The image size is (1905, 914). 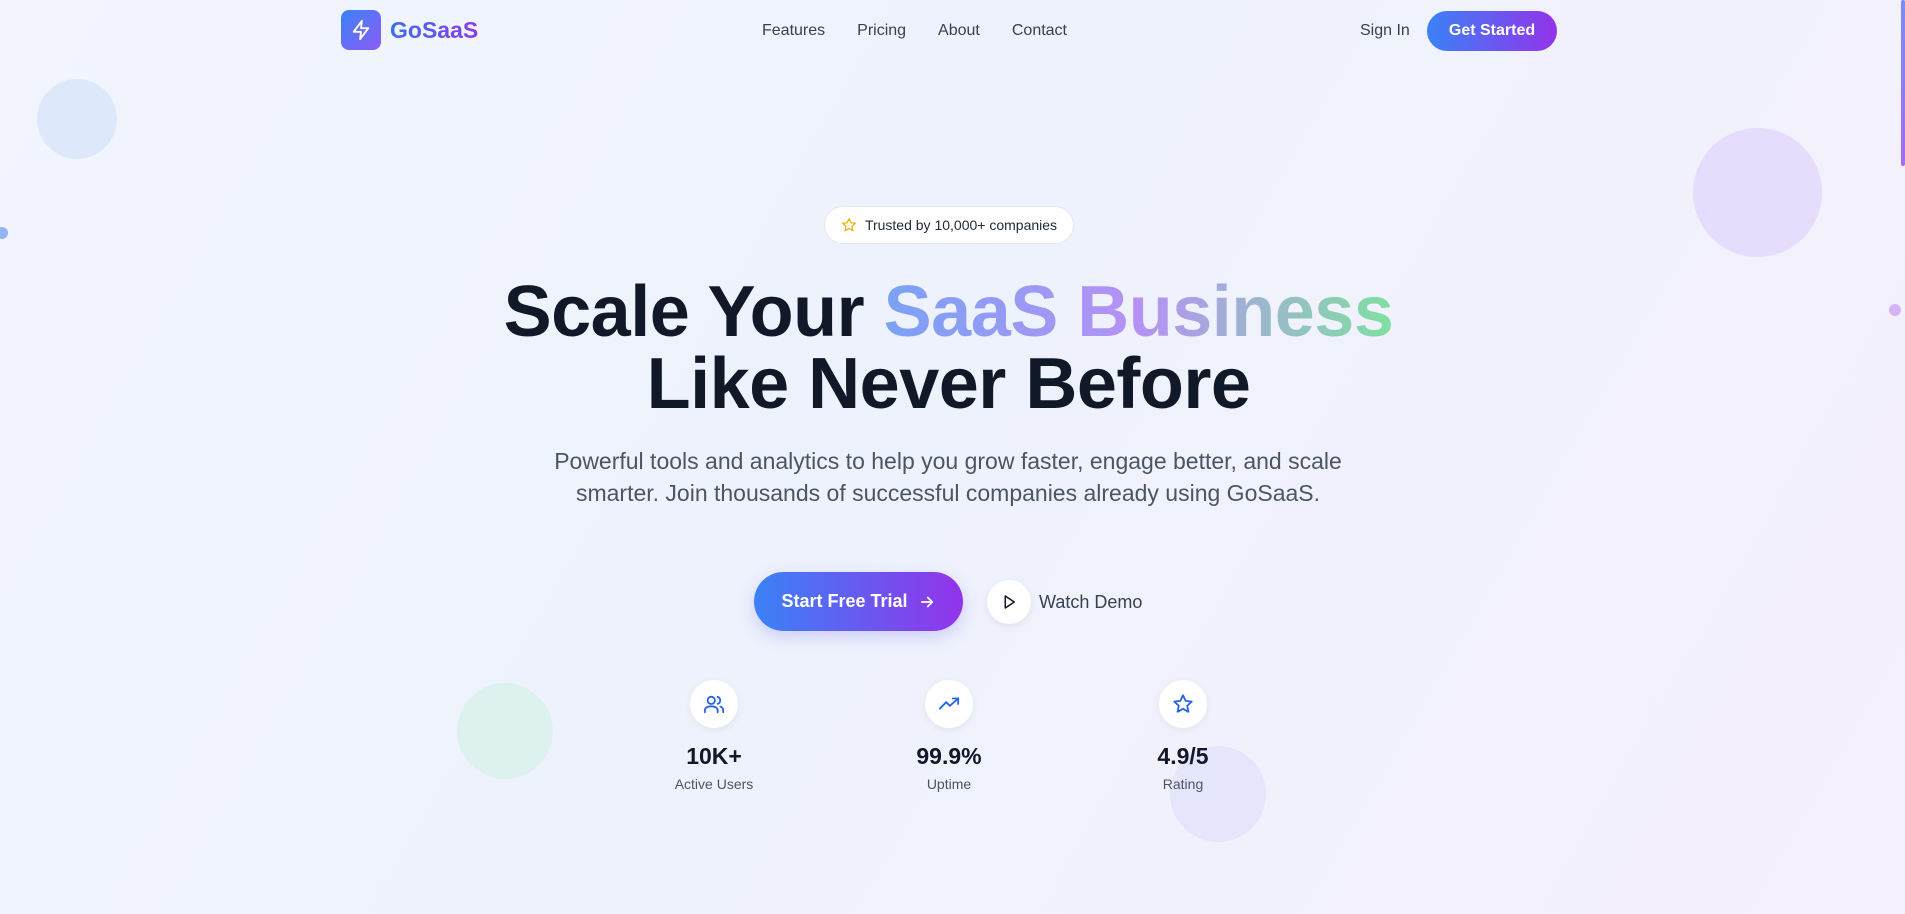 I want to click on stat-value: 10K+, so click(x=714, y=756).